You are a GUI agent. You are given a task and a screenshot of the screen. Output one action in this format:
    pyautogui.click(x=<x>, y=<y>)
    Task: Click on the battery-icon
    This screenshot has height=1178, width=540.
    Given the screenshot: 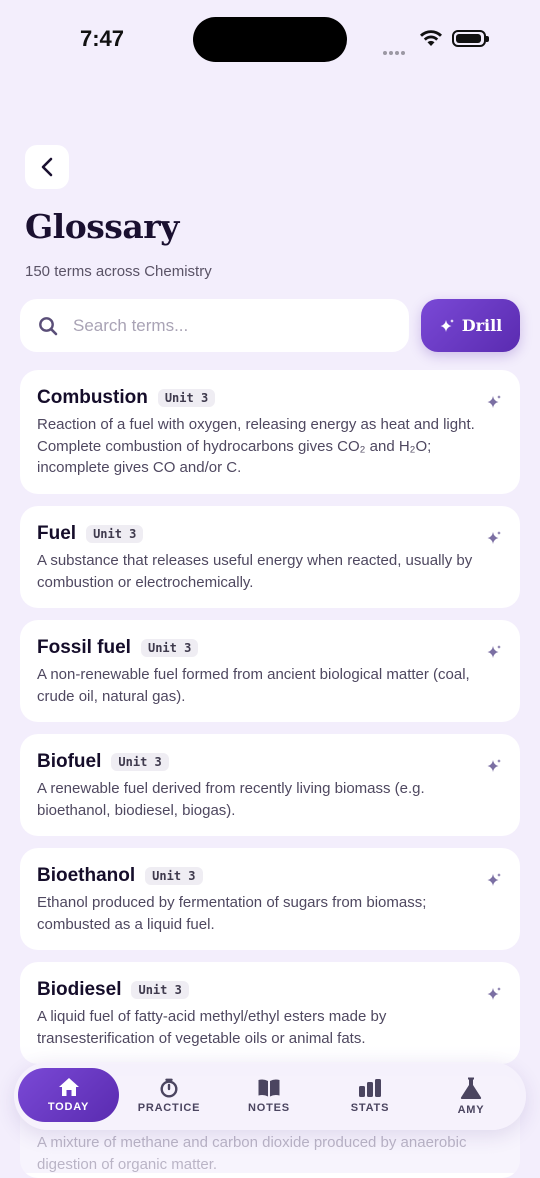 What is the action you would take?
    pyautogui.click(x=470, y=38)
    